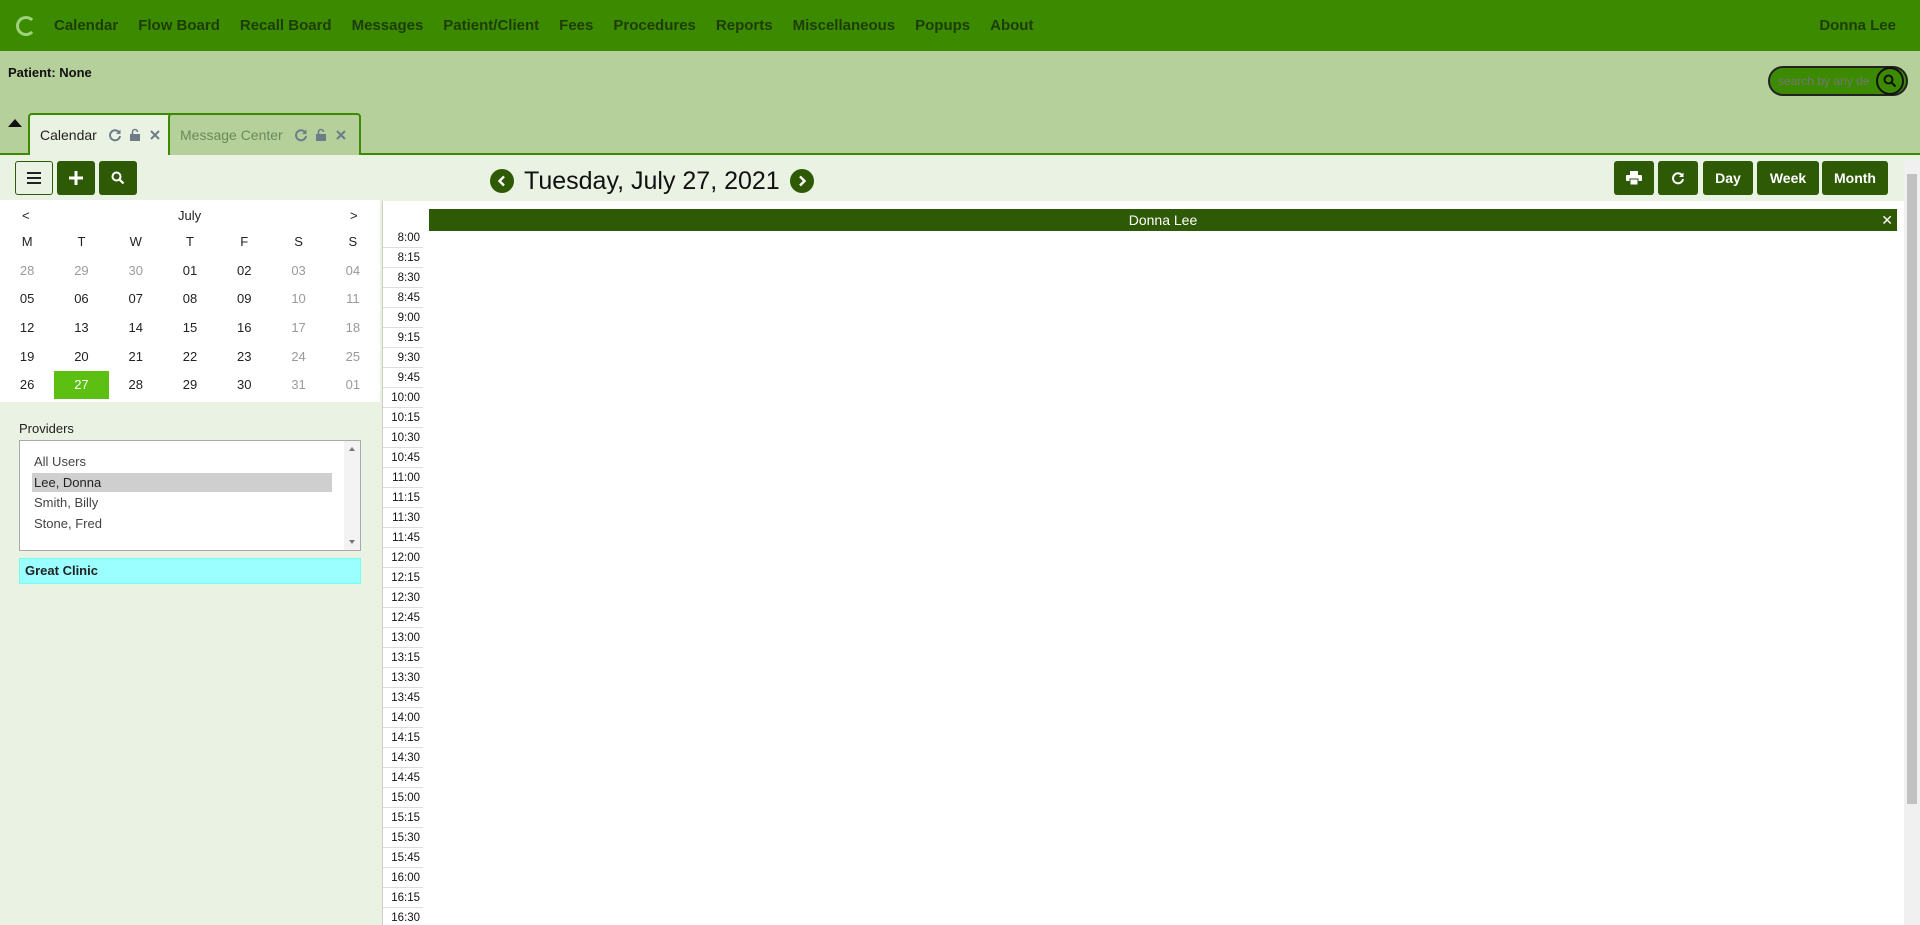 The width and height of the screenshot is (1920, 925). I want to click on calendar-day: 18, so click(353, 328).